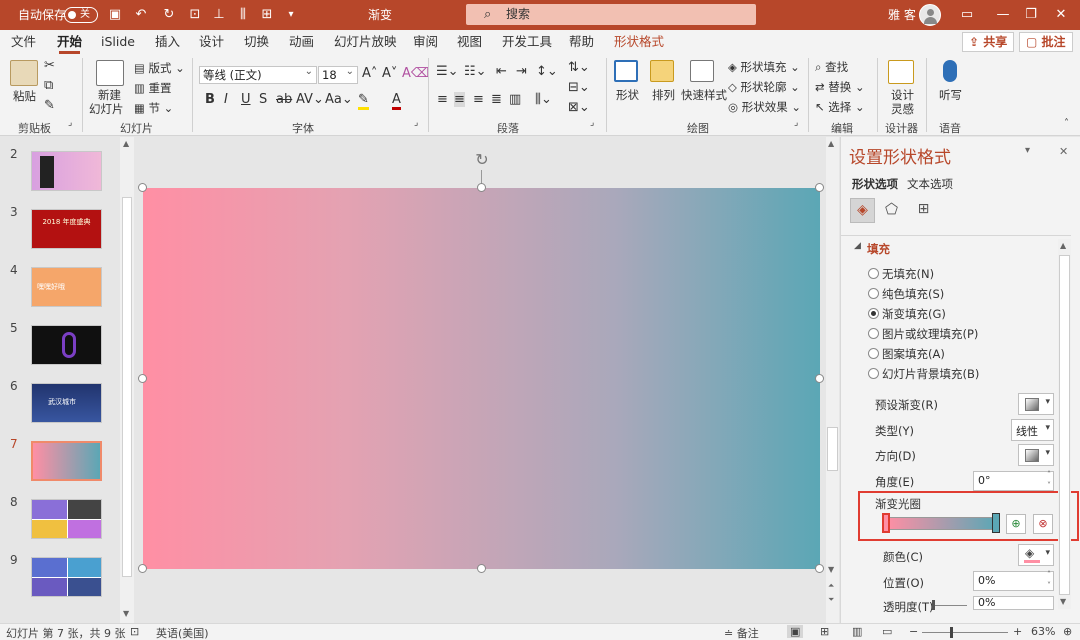 Image resolution: width=1080 pixels, height=640 pixels. Describe the element at coordinates (819, 187) in the screenshot. I see `resize-handle-top-right` at that location.